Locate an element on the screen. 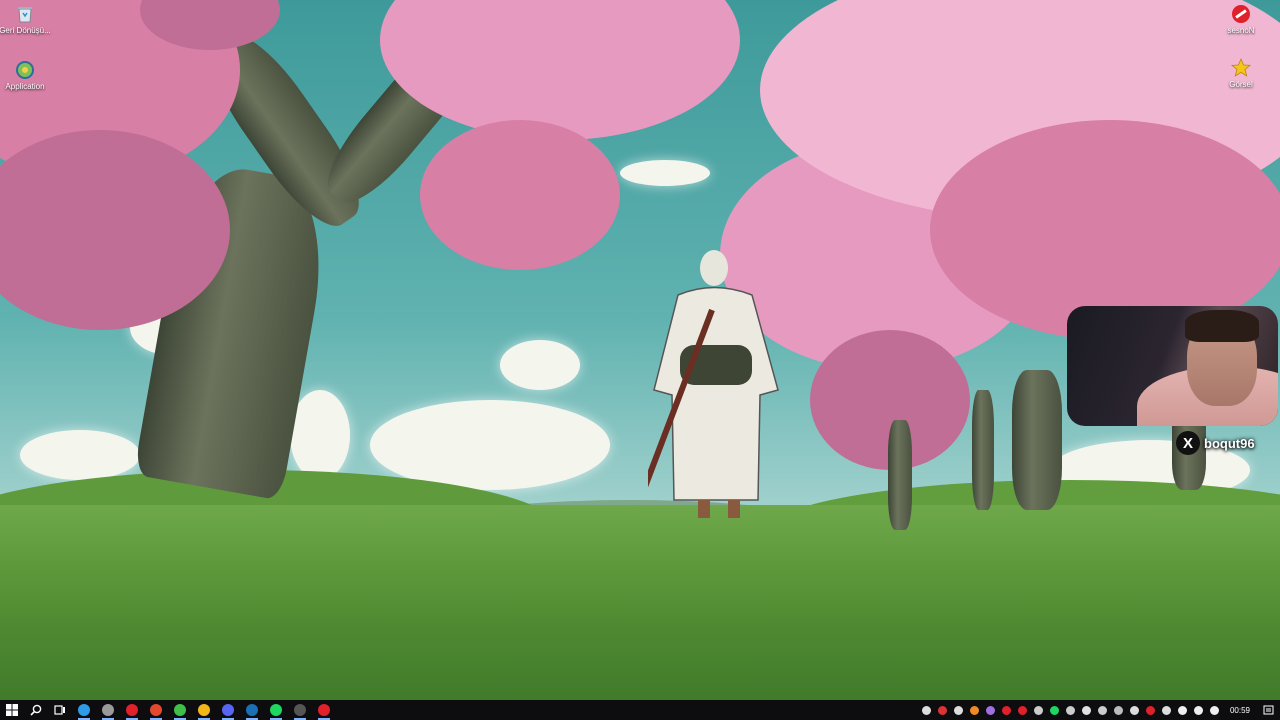  red-tray-button is located at coordinates (1007, 710).